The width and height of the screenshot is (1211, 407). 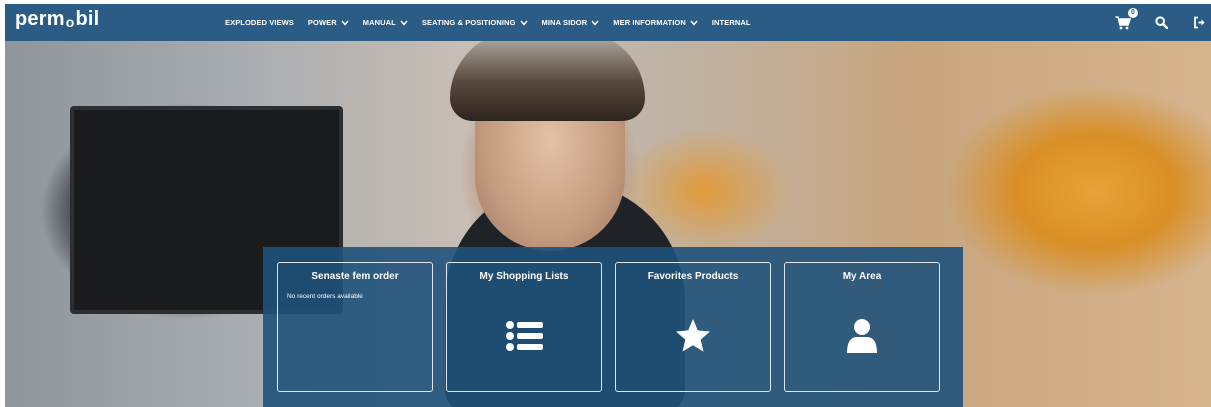 I want to click on logout-icon, so click(x=1198, y=22).